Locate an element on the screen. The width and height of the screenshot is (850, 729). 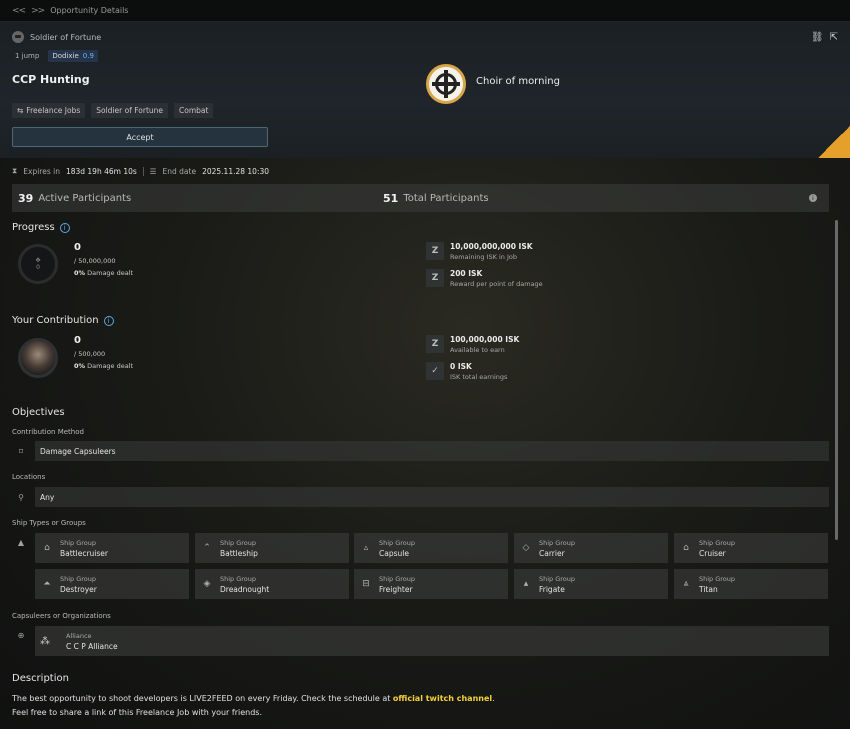
ship-carrier: ◇ Ship Group Carrier is located at coordinates (591, 548).